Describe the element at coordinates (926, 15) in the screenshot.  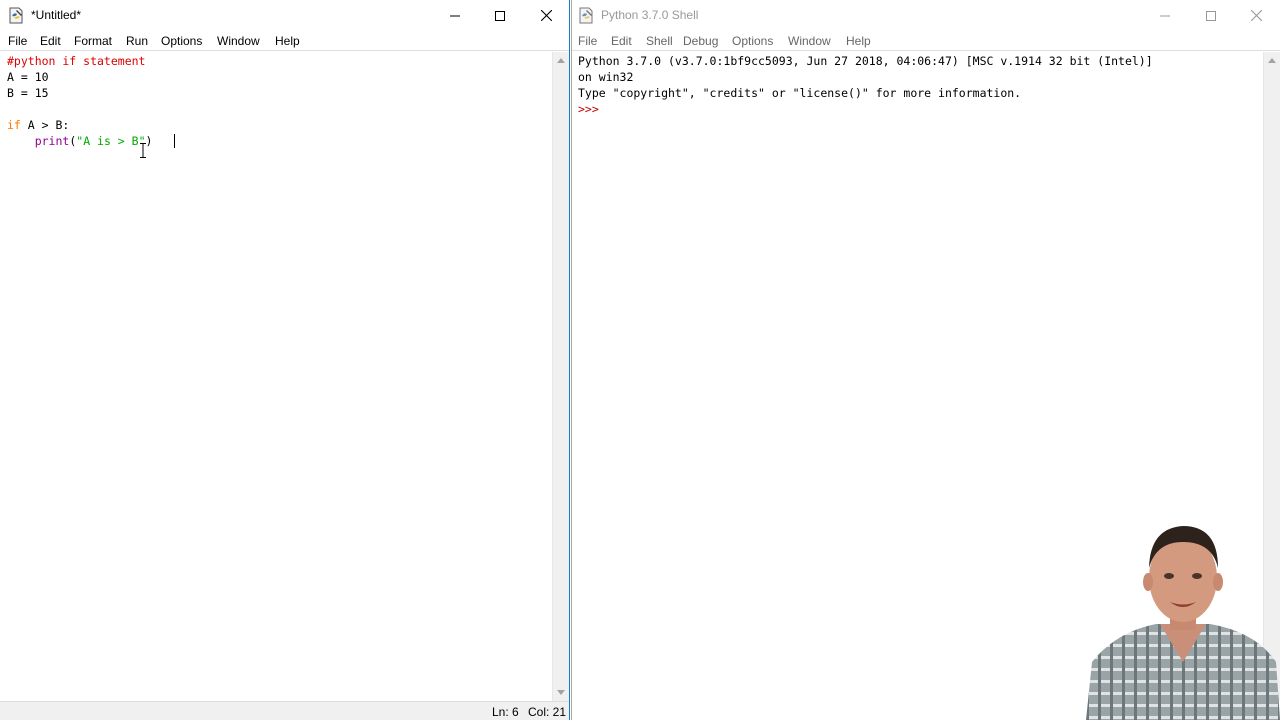
I see `shell-titlebar: Python 3.7.0 Shell` at that location.